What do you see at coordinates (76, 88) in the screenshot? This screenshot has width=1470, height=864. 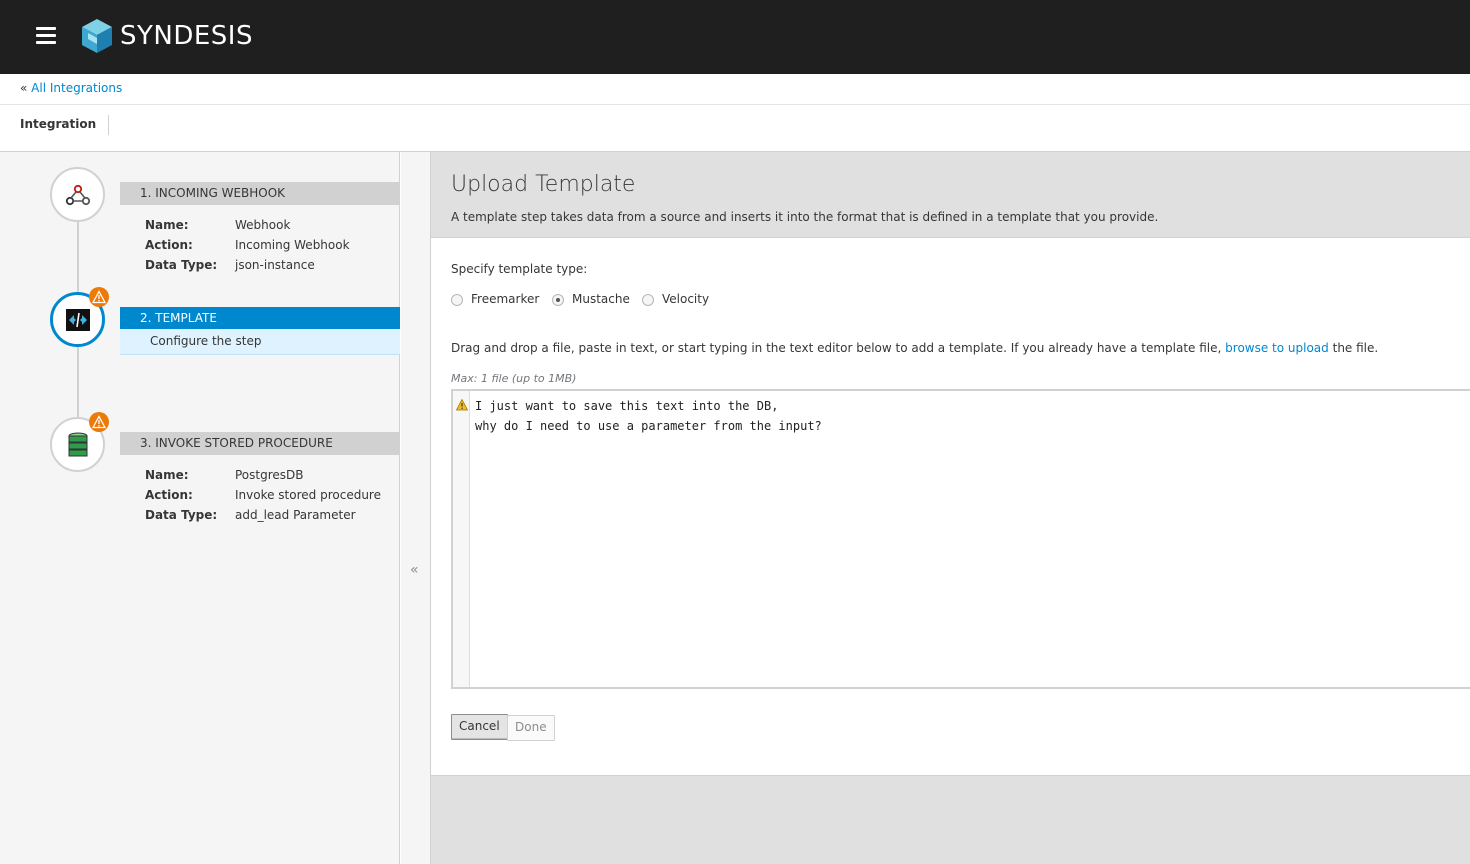 I see `all-integrations-link: All Integrations` at bounding box center [76, 88].